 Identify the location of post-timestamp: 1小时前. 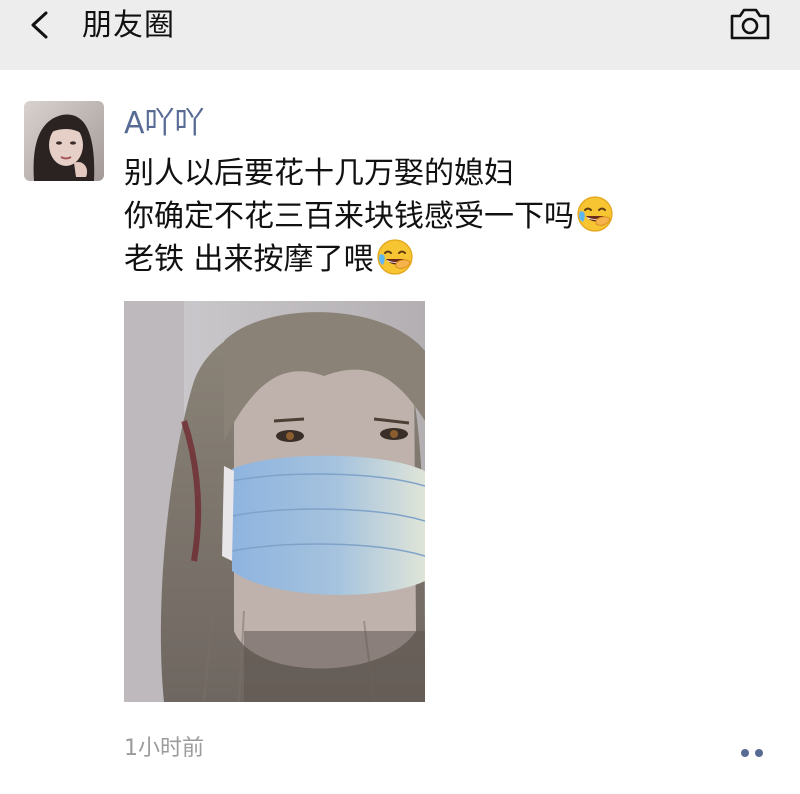
(164, 748).